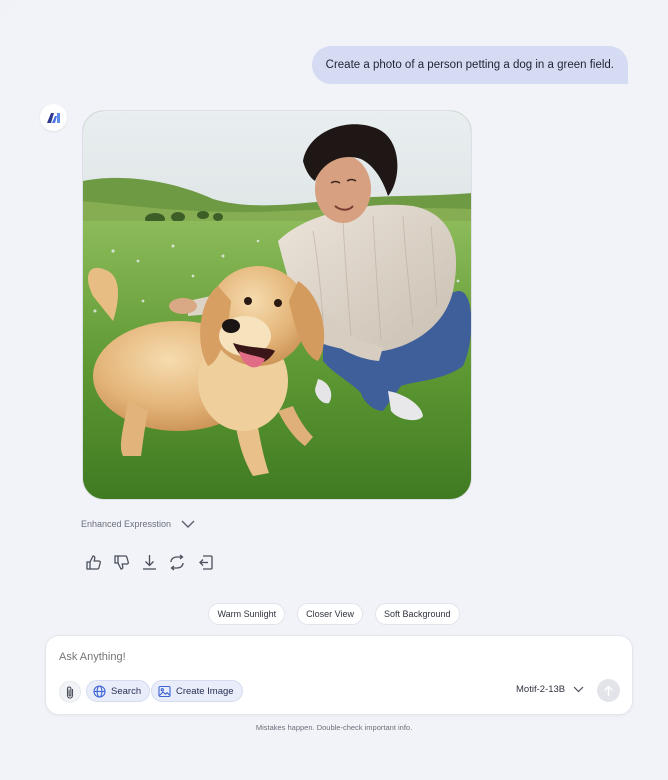 This screenshot has height=780, width=668. What do you see at coordinates (126, 524) in the screenshot?
I see `enhanced-expression-label: Enhanced Expresstion` at bounding box center [126, 524].